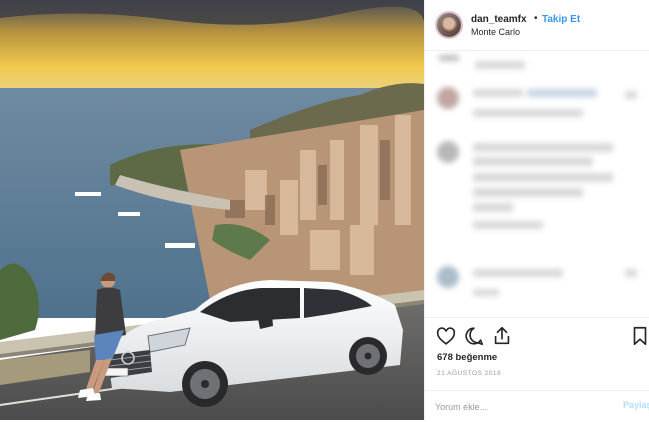 The image size is (649, 422). Describe the element at coordinates (495, 32) in the screenshot. I see `location-link: Monte Carlo` at that location.